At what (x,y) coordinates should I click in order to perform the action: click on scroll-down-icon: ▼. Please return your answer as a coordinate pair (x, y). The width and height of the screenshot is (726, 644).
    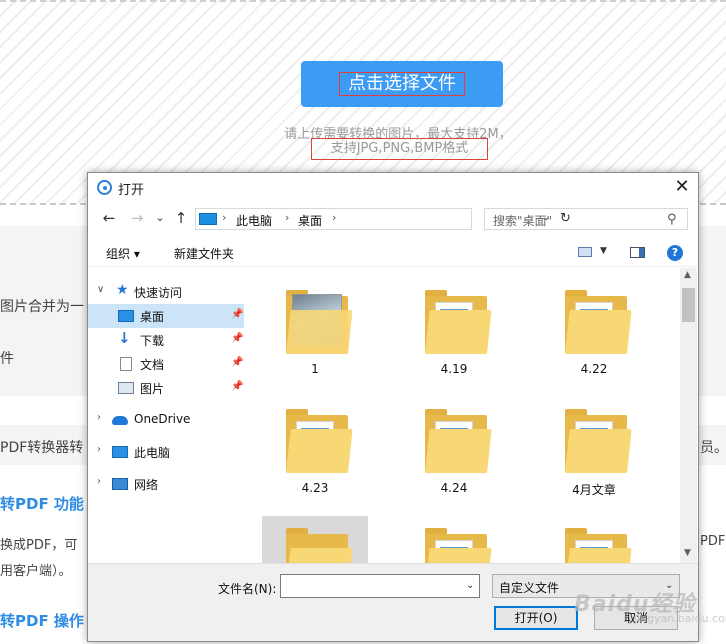
    Looking at the image, I should click on (687, 553).